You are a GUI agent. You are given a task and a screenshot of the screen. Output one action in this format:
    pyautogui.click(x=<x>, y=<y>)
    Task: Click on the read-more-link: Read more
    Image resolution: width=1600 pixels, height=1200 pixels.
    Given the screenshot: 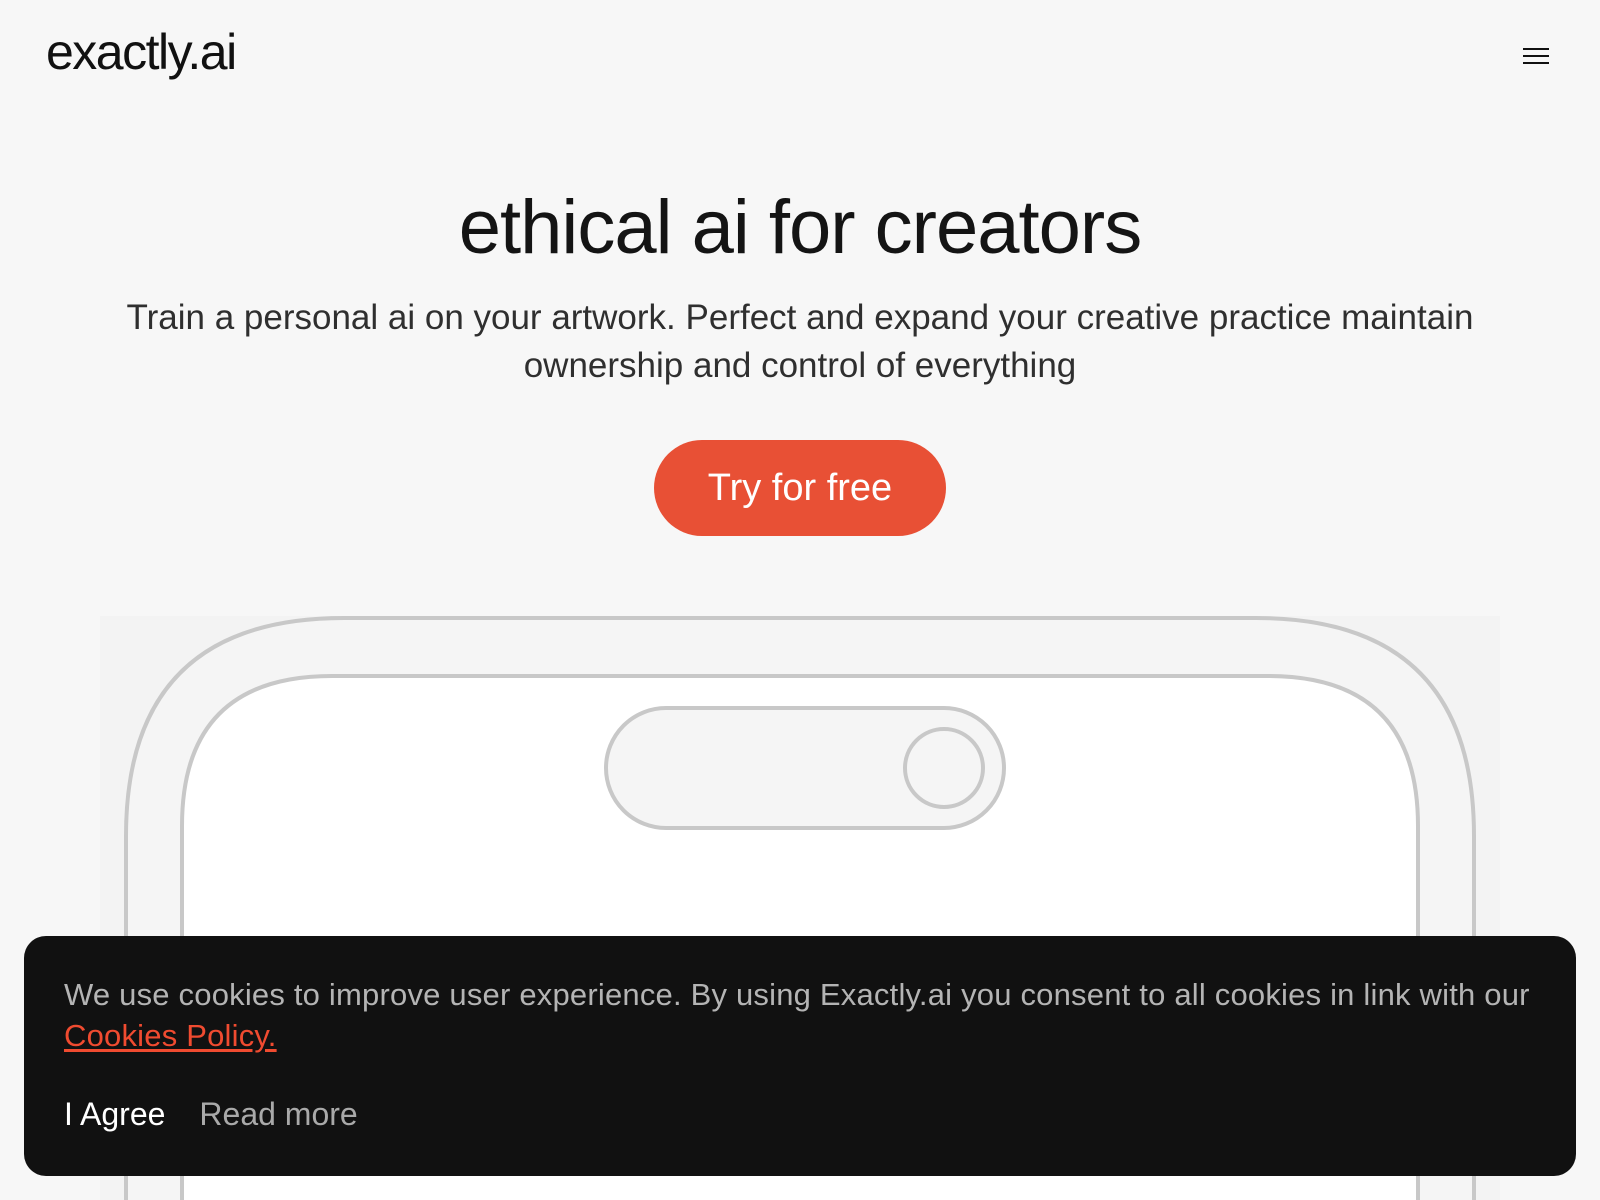 What is the action you would take?
    pyautogui.click(x=278, y=1114)
    